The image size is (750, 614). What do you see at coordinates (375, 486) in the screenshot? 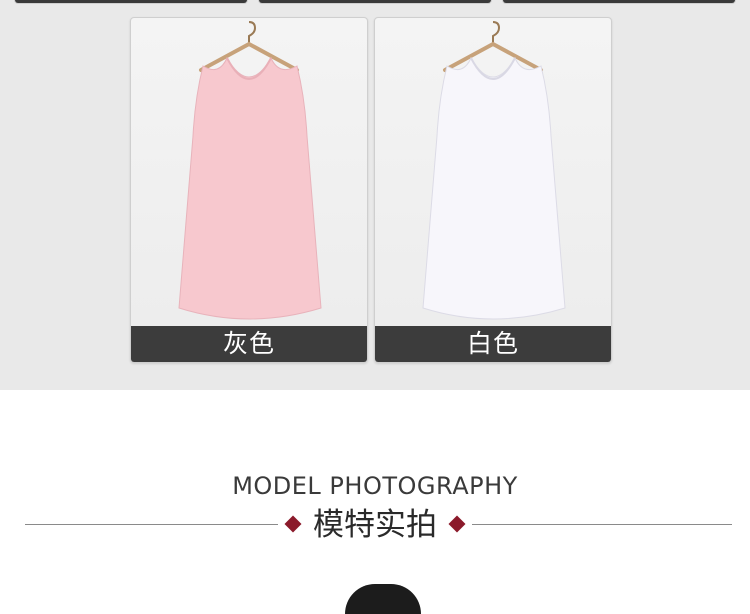
I see `section-title-en: MODEL PHOTOGRAPHY` at bounding box center [375, 486].